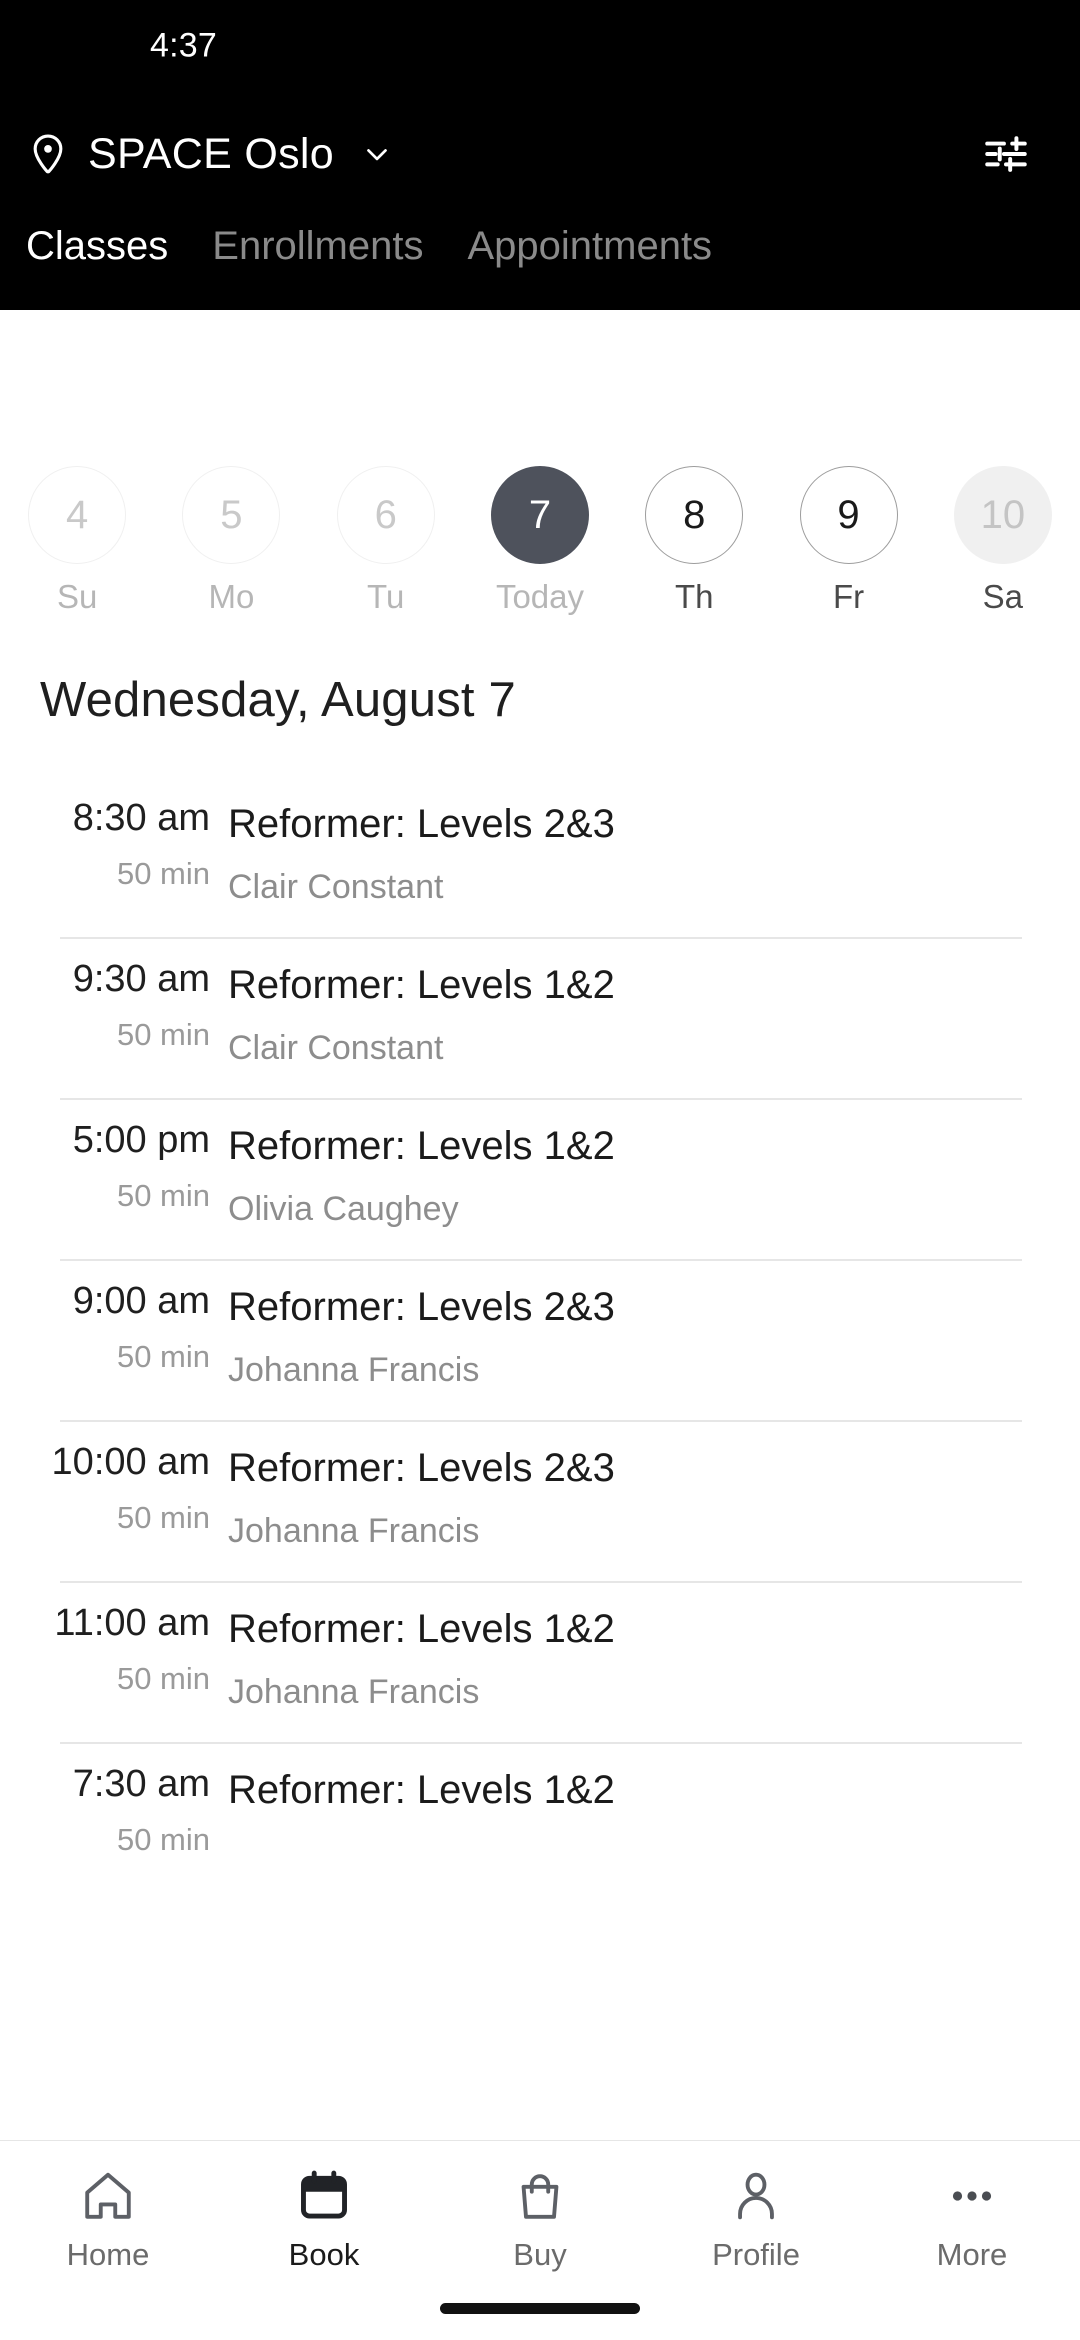  I want to click on nav-label: Buy, so click(540, 2254).